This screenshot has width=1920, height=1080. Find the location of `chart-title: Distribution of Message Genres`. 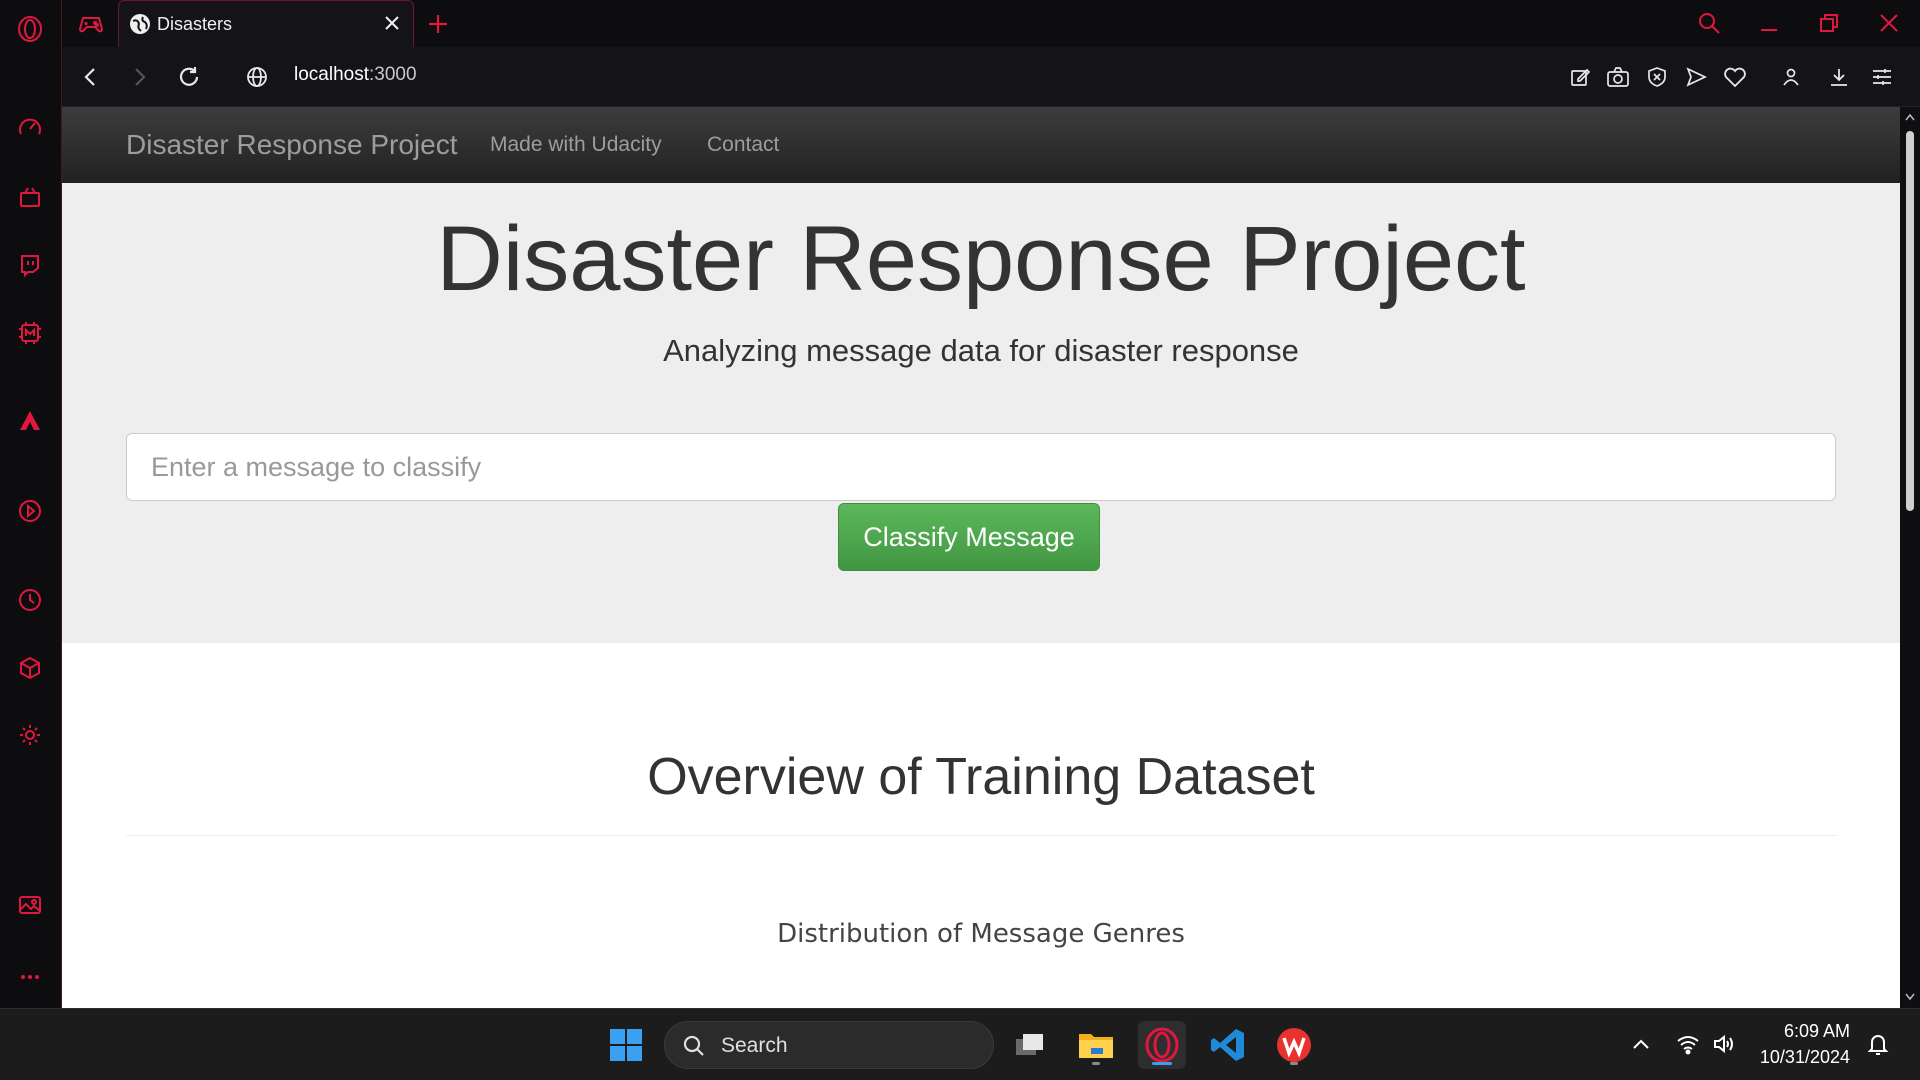

chart-title: Distribution of Message Genres is located at coordinates (981, 934).